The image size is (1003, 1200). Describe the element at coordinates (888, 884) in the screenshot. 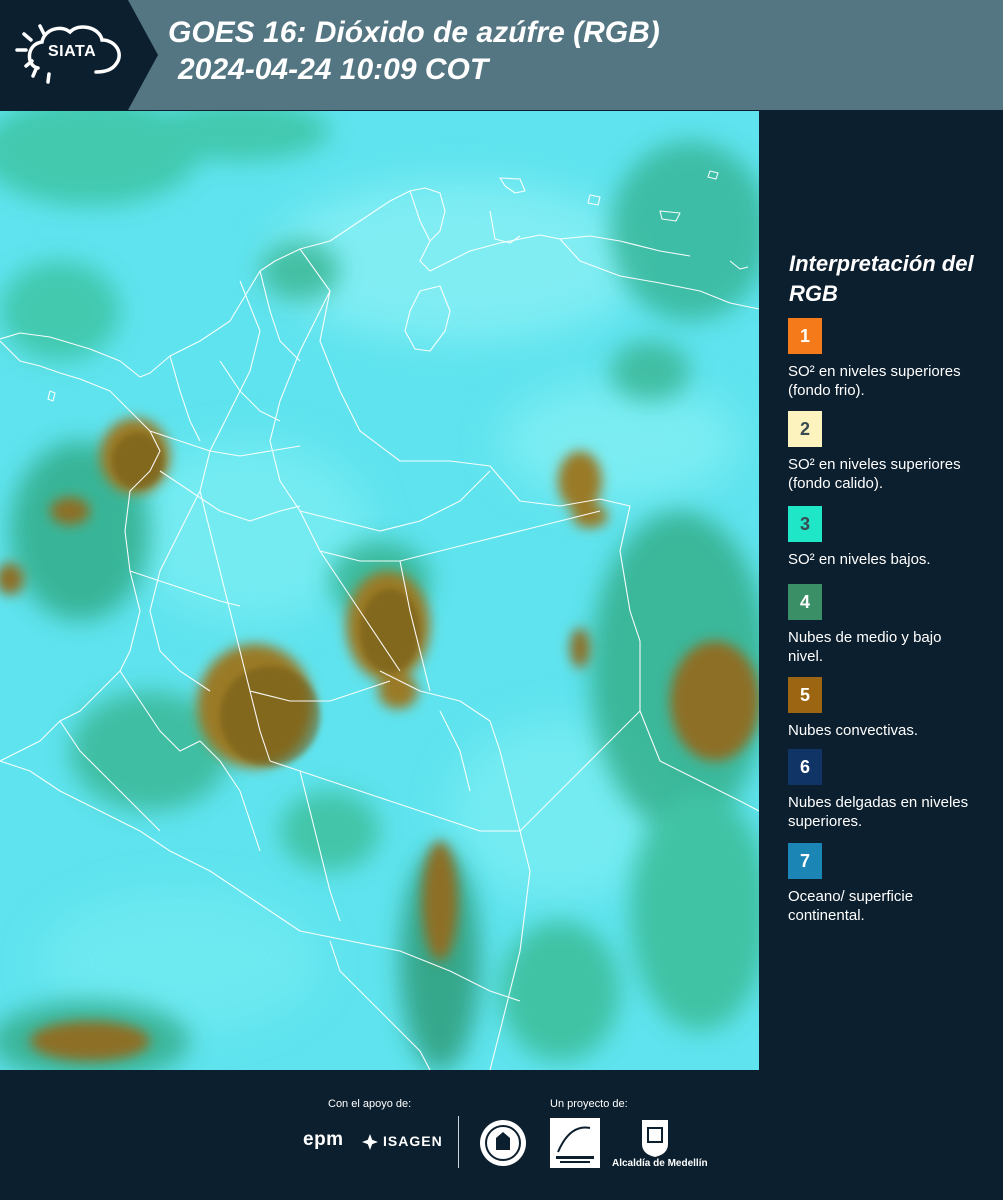

I see `legend-item: 7 Oceano/ superficie continental.` at that location.